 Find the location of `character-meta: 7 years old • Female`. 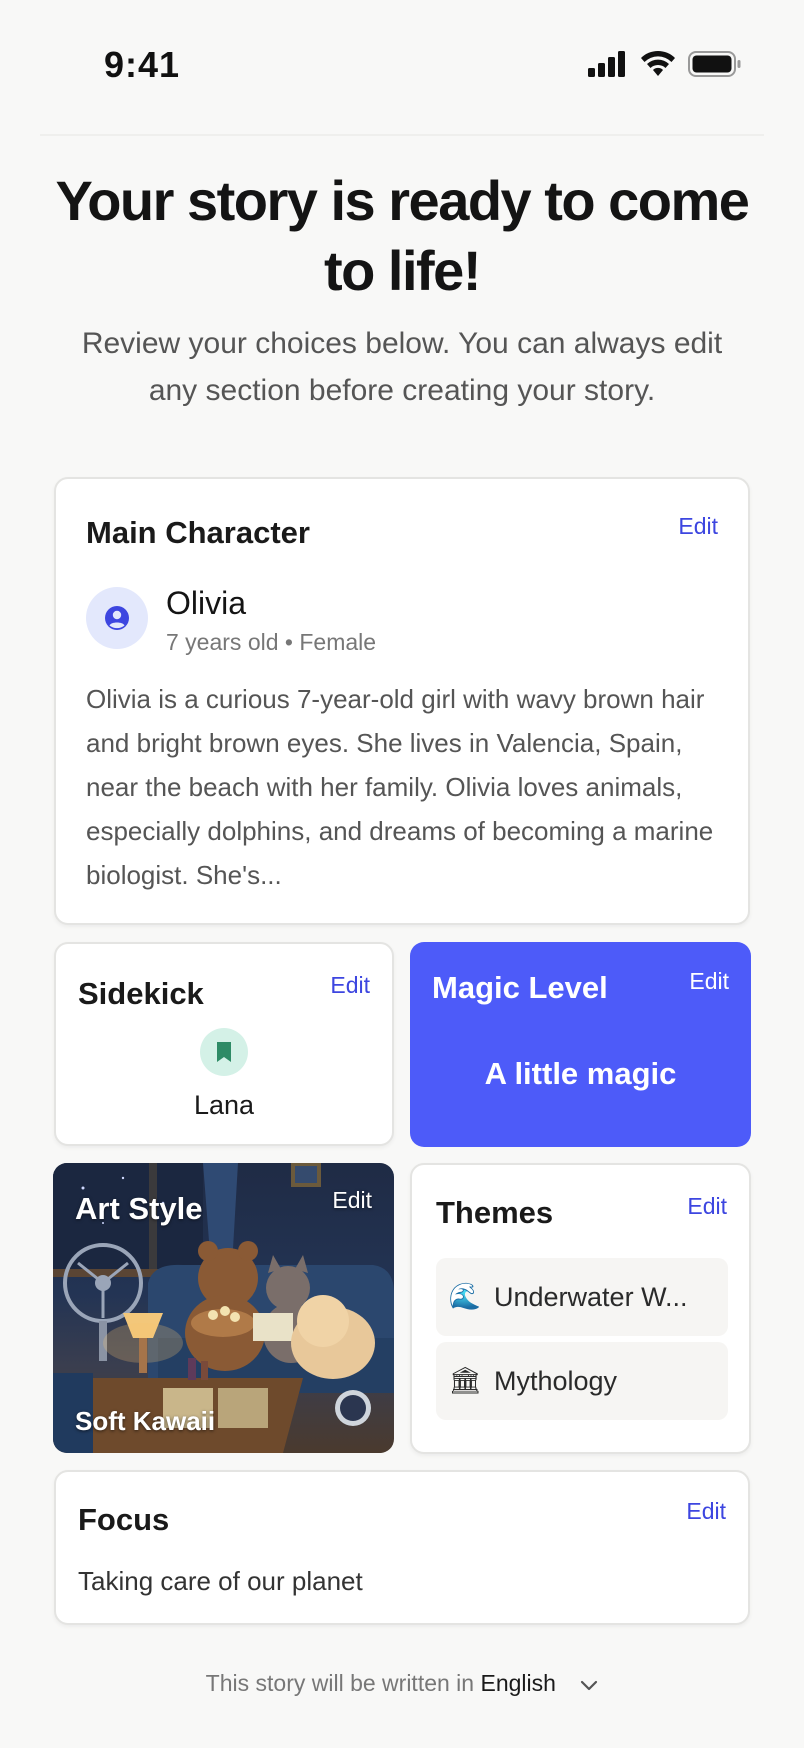

character-meta: 7 years old • Female is located at coordinates (271, 642).